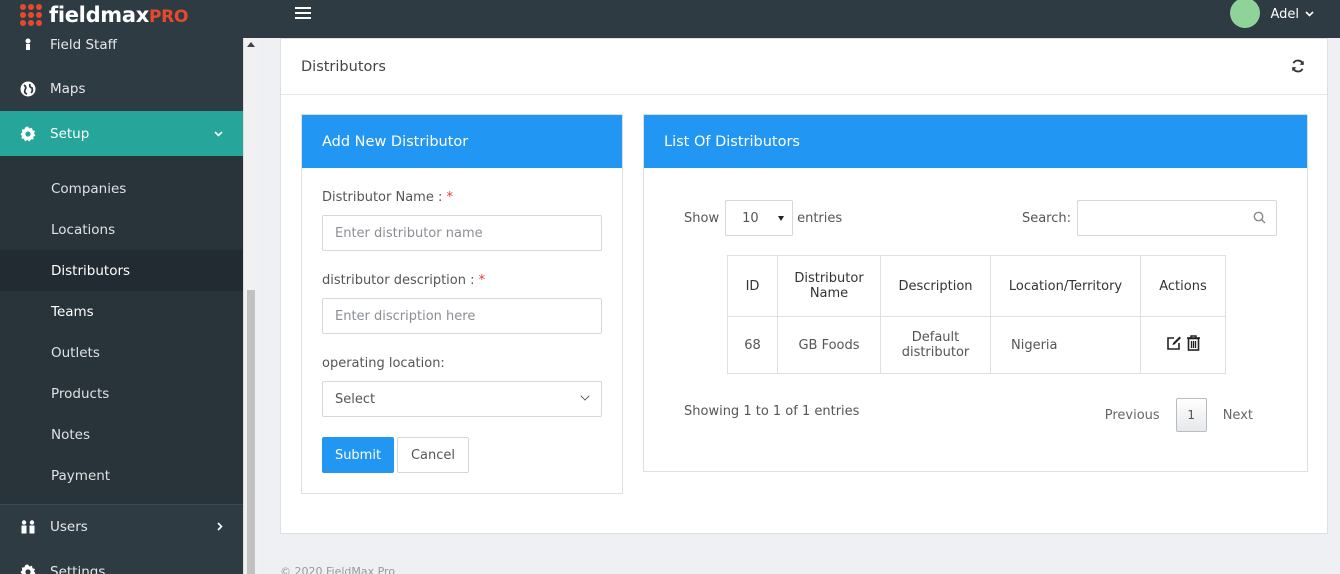  I want to click on brand-logo: fieldmaxPRO, so click(104, 15).